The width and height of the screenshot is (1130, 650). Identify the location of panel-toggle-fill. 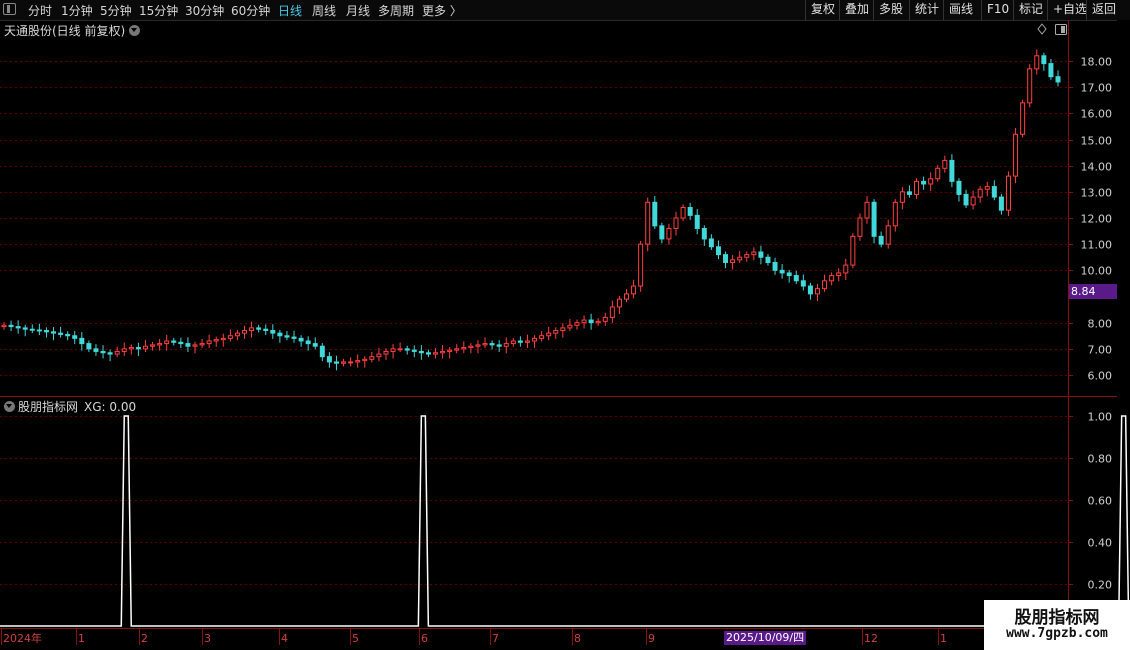
(1063, 29).